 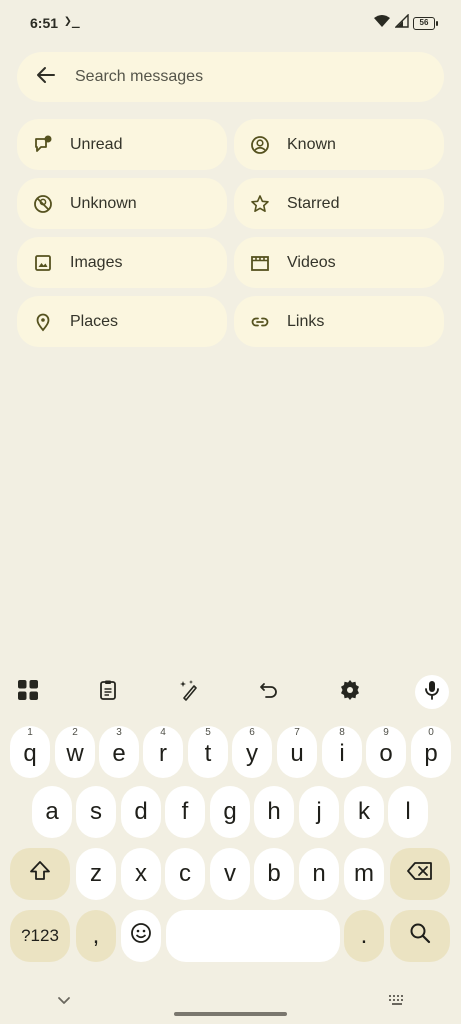 I want to click on key-b: b, so click(x=274, y=874).